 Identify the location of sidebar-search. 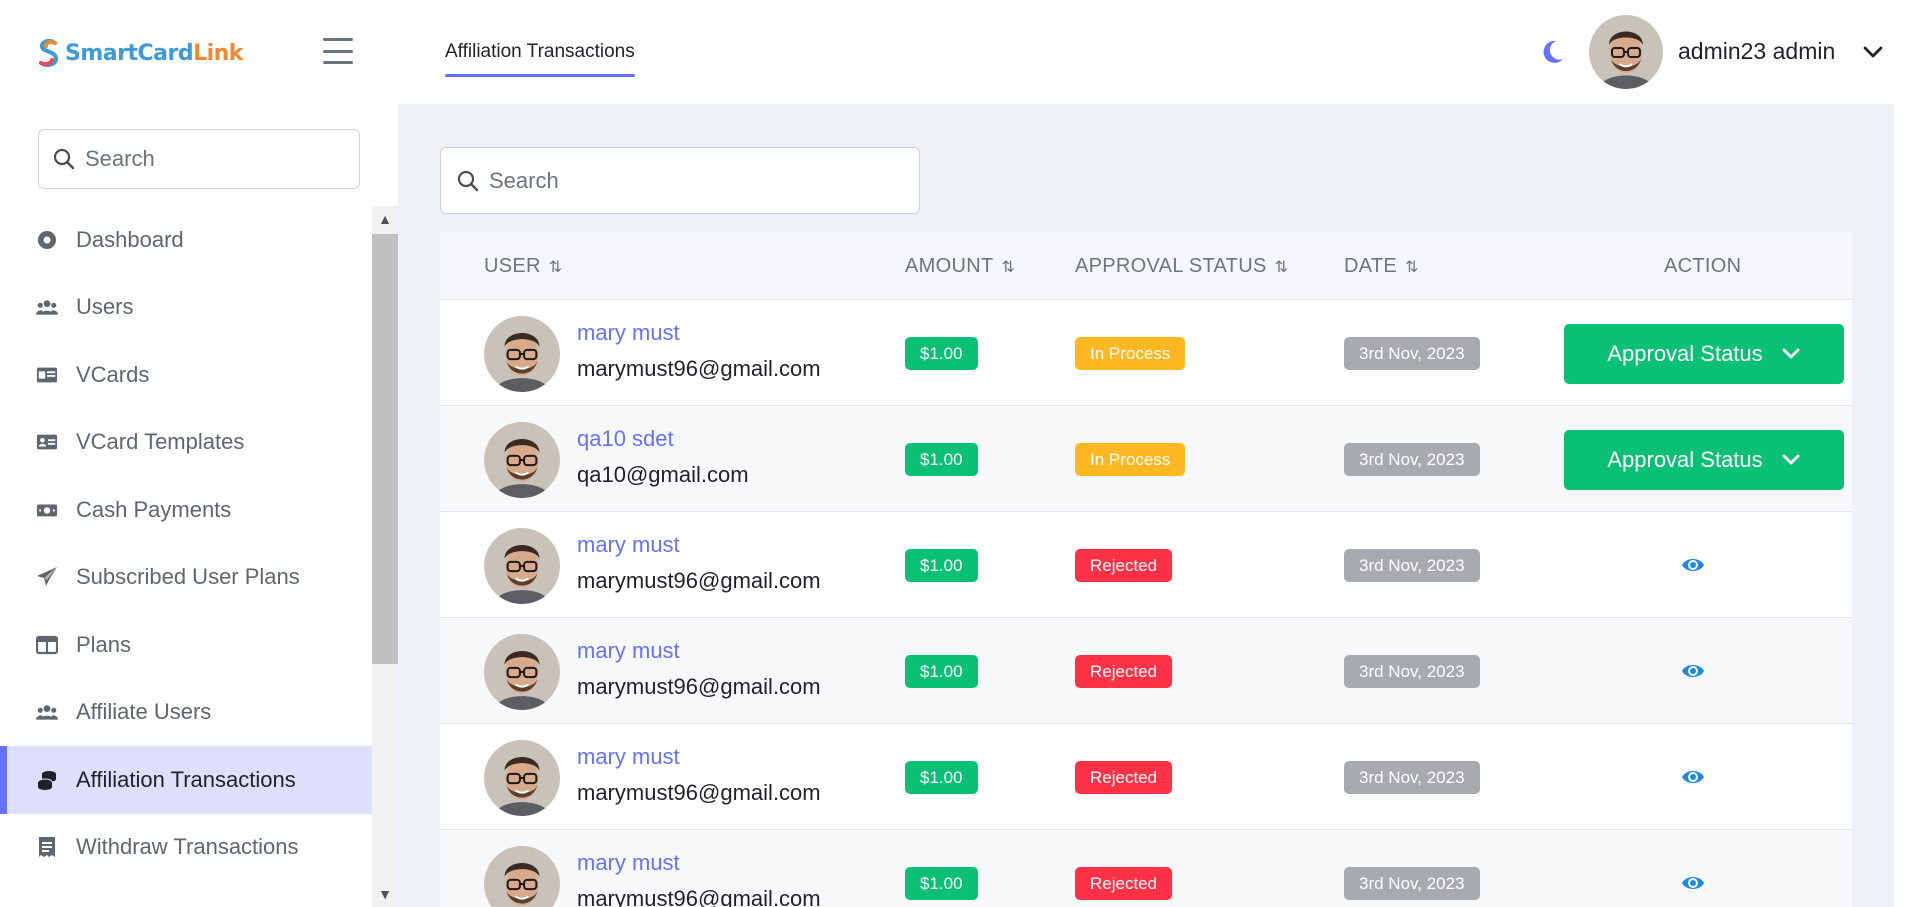
(199, 159).